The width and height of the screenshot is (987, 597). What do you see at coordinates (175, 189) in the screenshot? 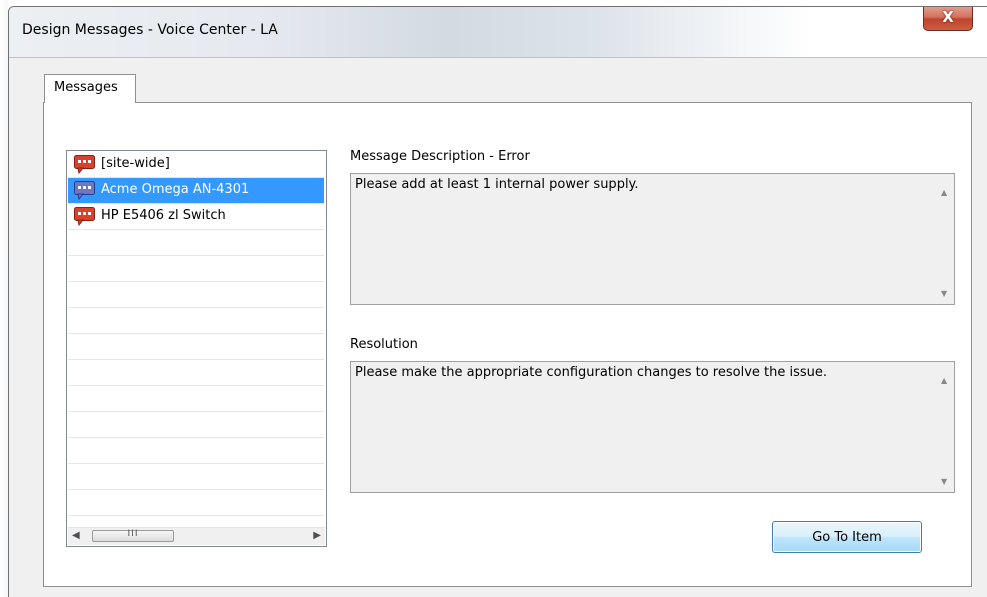
I see `list-item-label: Acme Omega AN-4301` at bounding box center [175, 189].